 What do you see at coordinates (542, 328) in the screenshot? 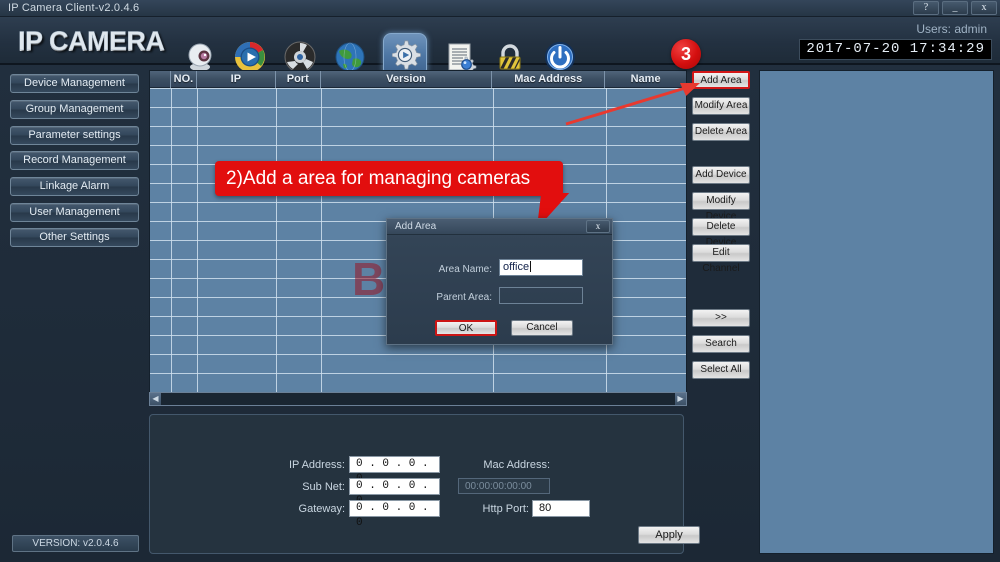
I see `dialog-cancel-button: Cancel` at bounding box center [542, 328].